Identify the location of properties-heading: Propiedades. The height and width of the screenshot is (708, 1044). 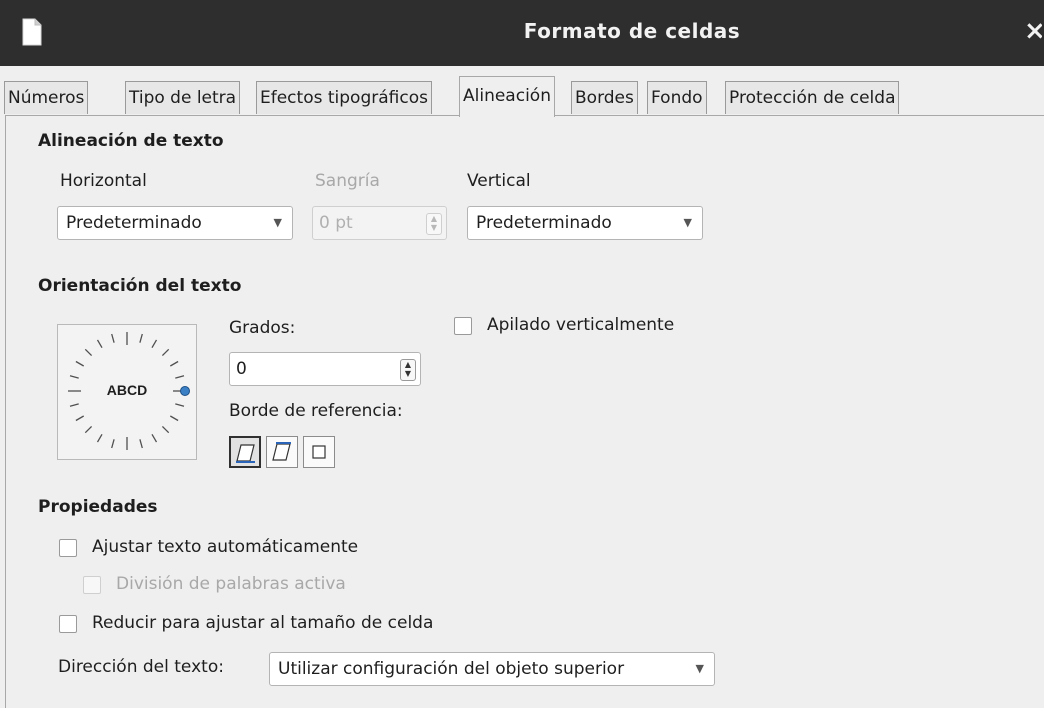
(98, 507).